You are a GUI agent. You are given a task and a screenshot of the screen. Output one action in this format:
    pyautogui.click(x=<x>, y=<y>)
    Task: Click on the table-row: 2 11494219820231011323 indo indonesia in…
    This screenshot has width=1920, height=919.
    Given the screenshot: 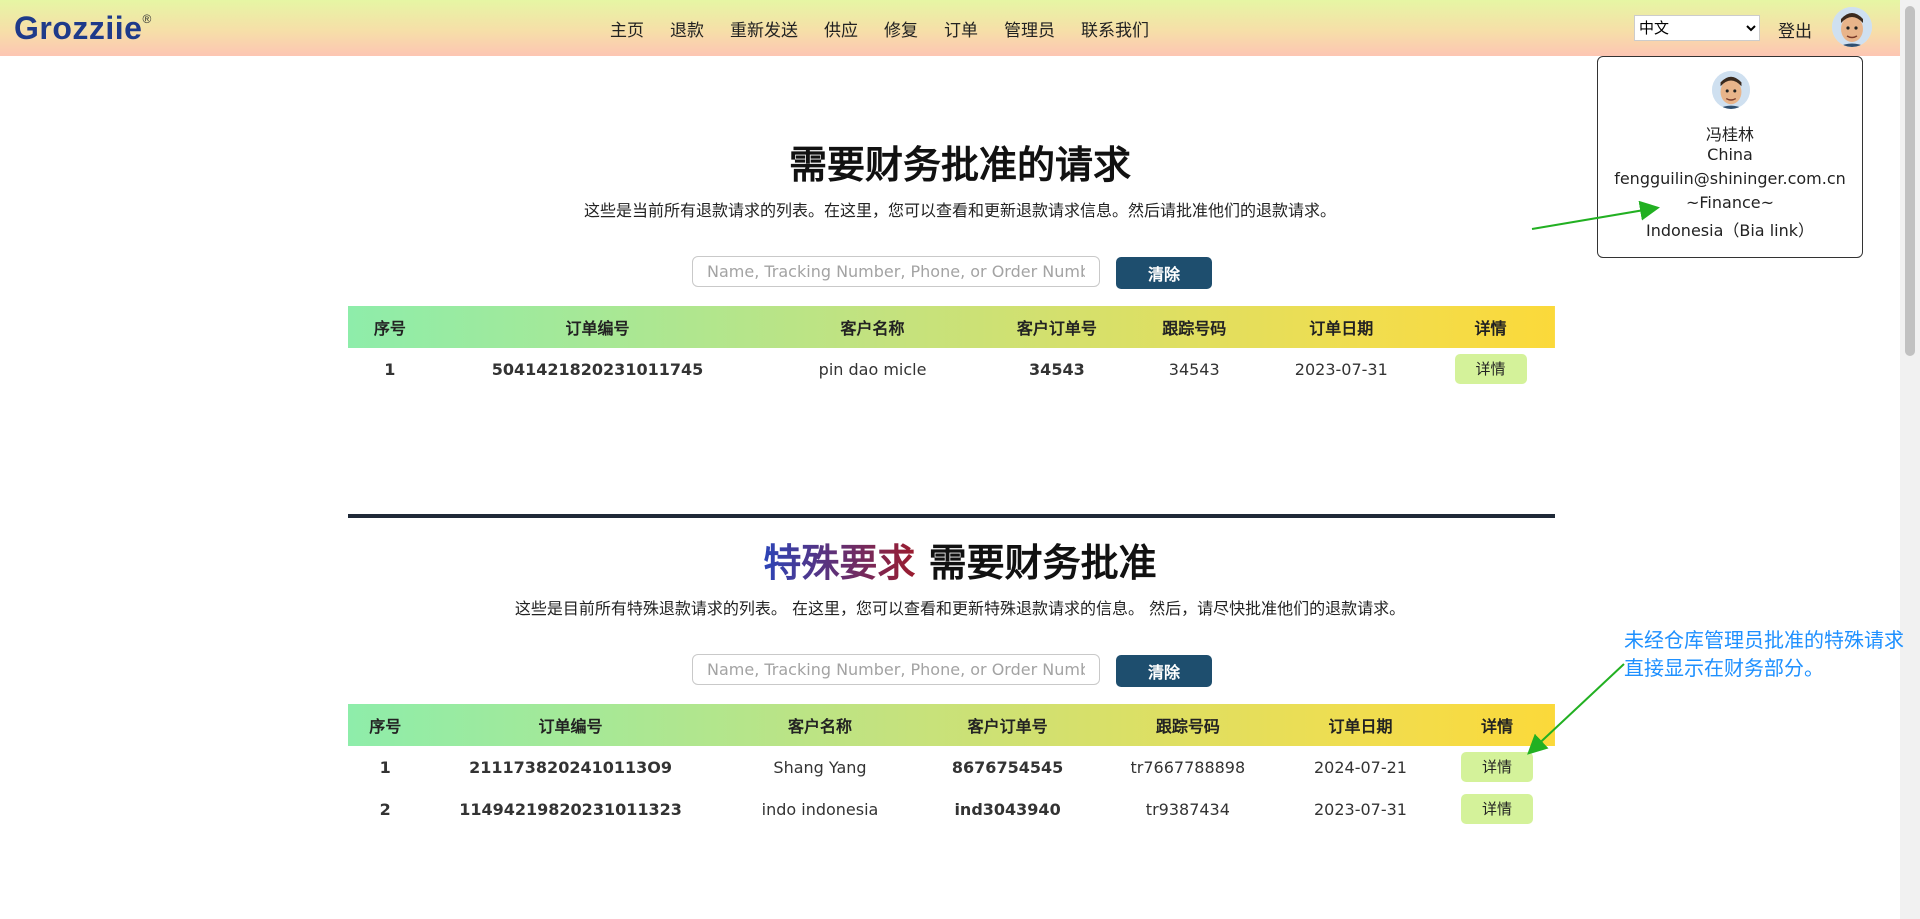 What is the action you would take?
    pyautogui.click(x=951, y=809)
    